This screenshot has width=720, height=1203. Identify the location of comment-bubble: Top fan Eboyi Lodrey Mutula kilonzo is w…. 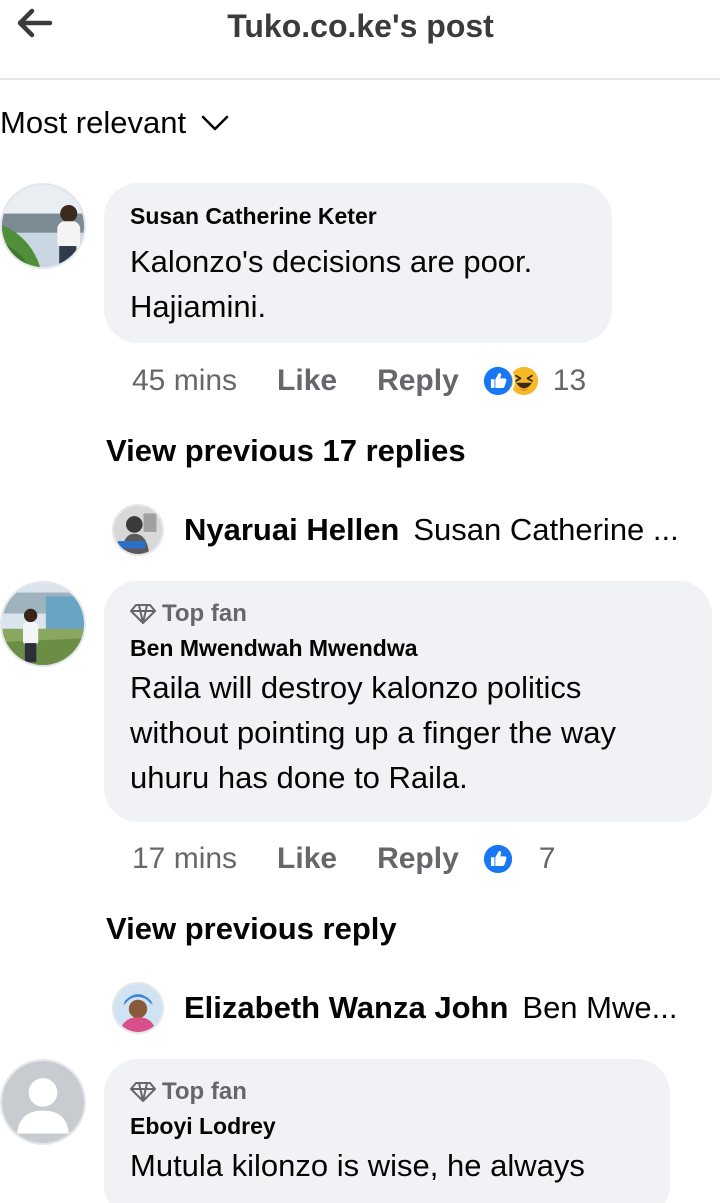
(387, 1131).